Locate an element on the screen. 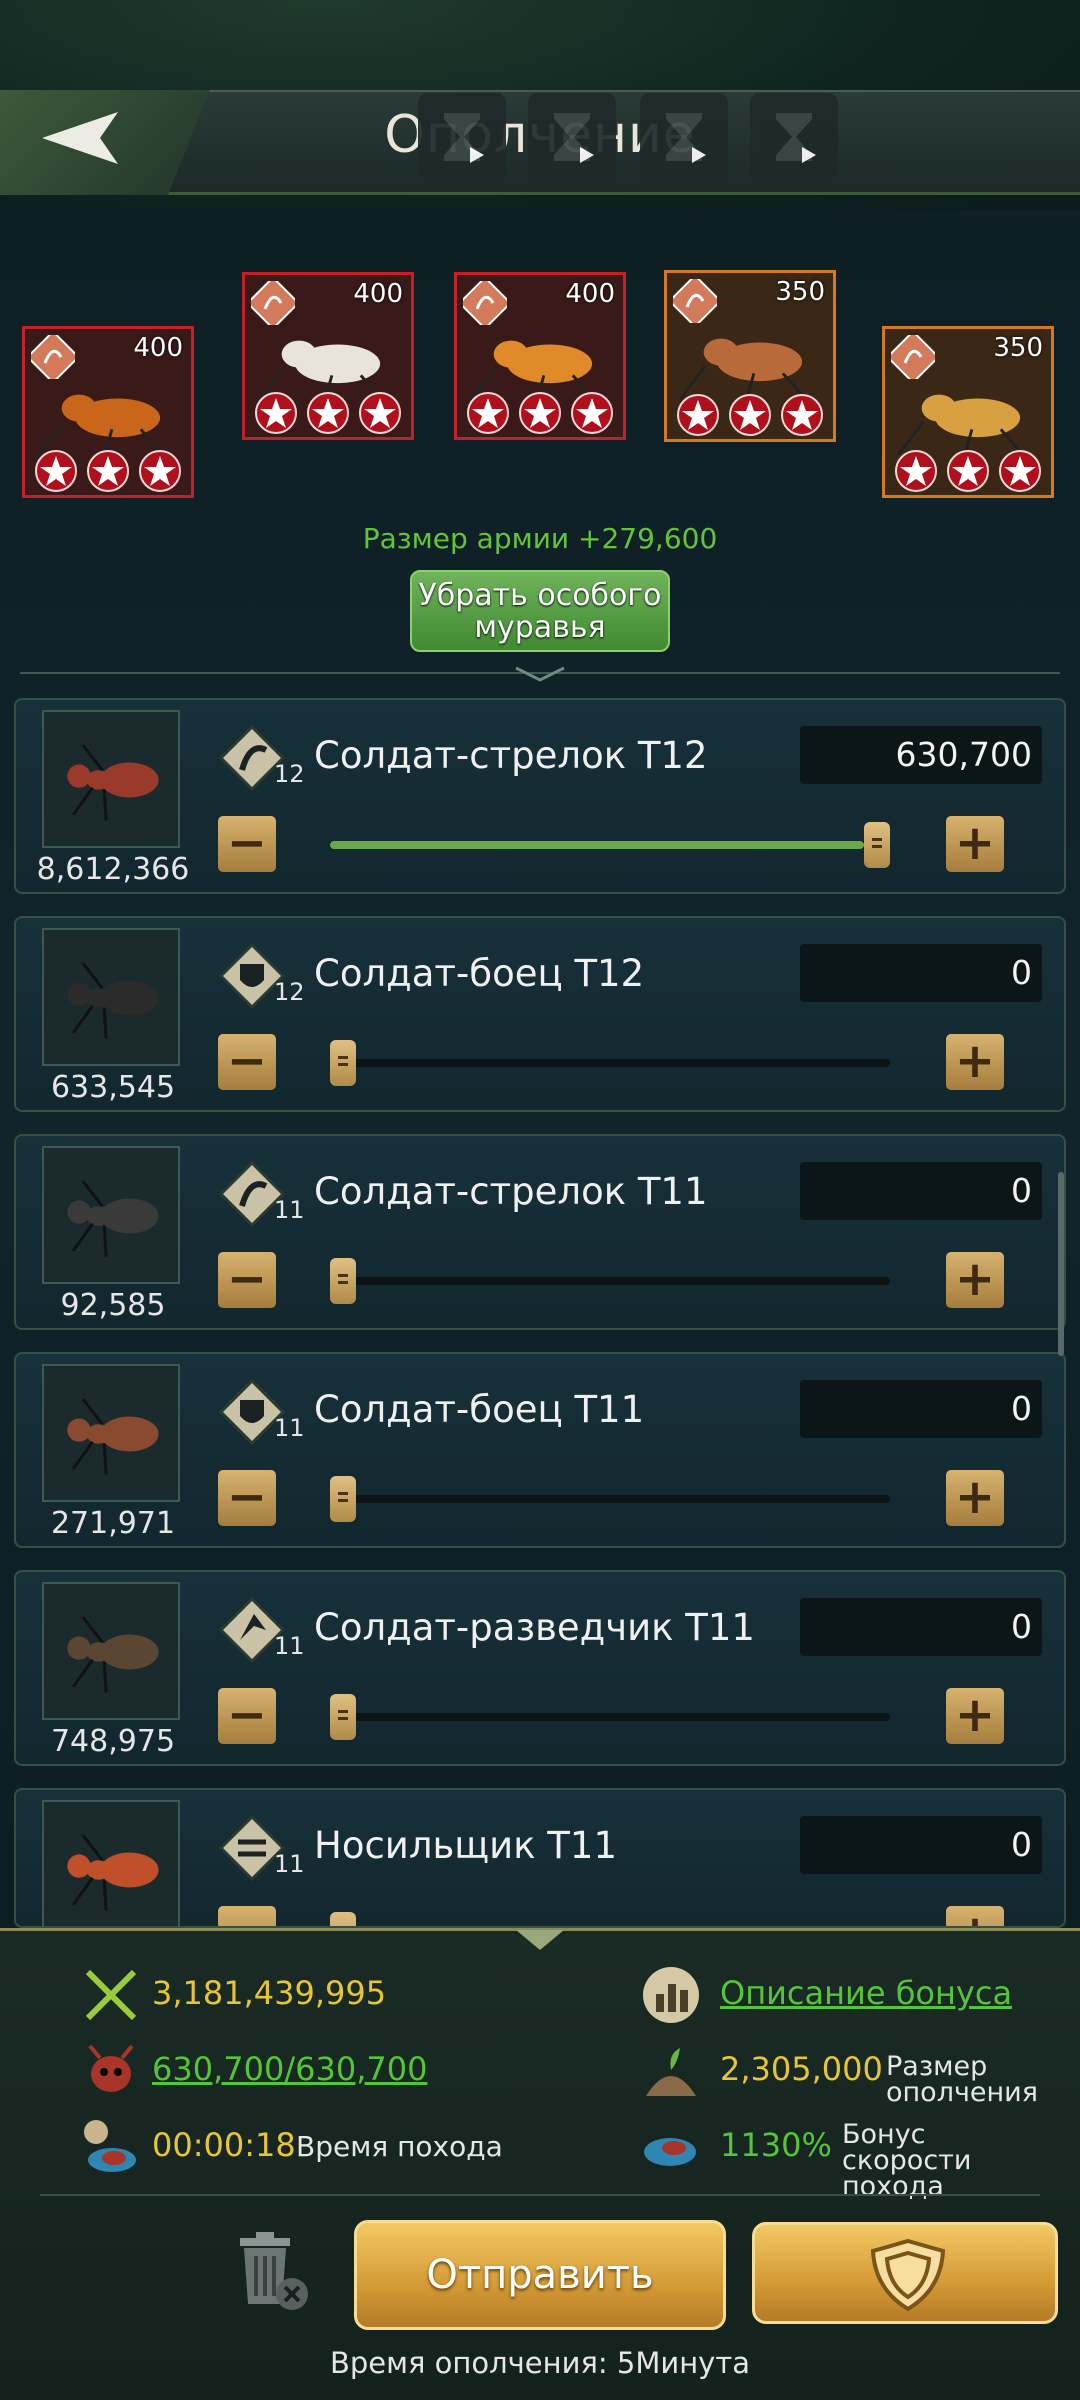 This screenshot has width=1080, height=2400. troop-name: Солдат-боец T11 is located at coordinates (479, 1409).